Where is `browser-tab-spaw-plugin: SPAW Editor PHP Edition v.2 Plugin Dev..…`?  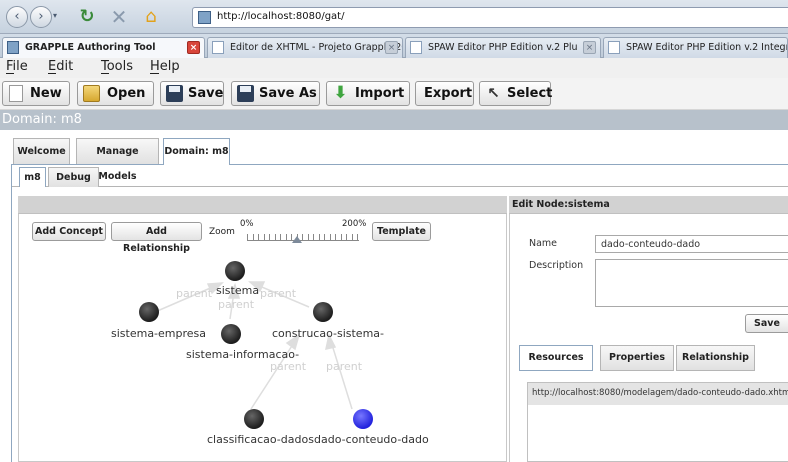
browser-tab-spaw-plugin: SPAW Editor PHP Edition v.2 Plugin Dev..… is located at coordinates (503, 47).